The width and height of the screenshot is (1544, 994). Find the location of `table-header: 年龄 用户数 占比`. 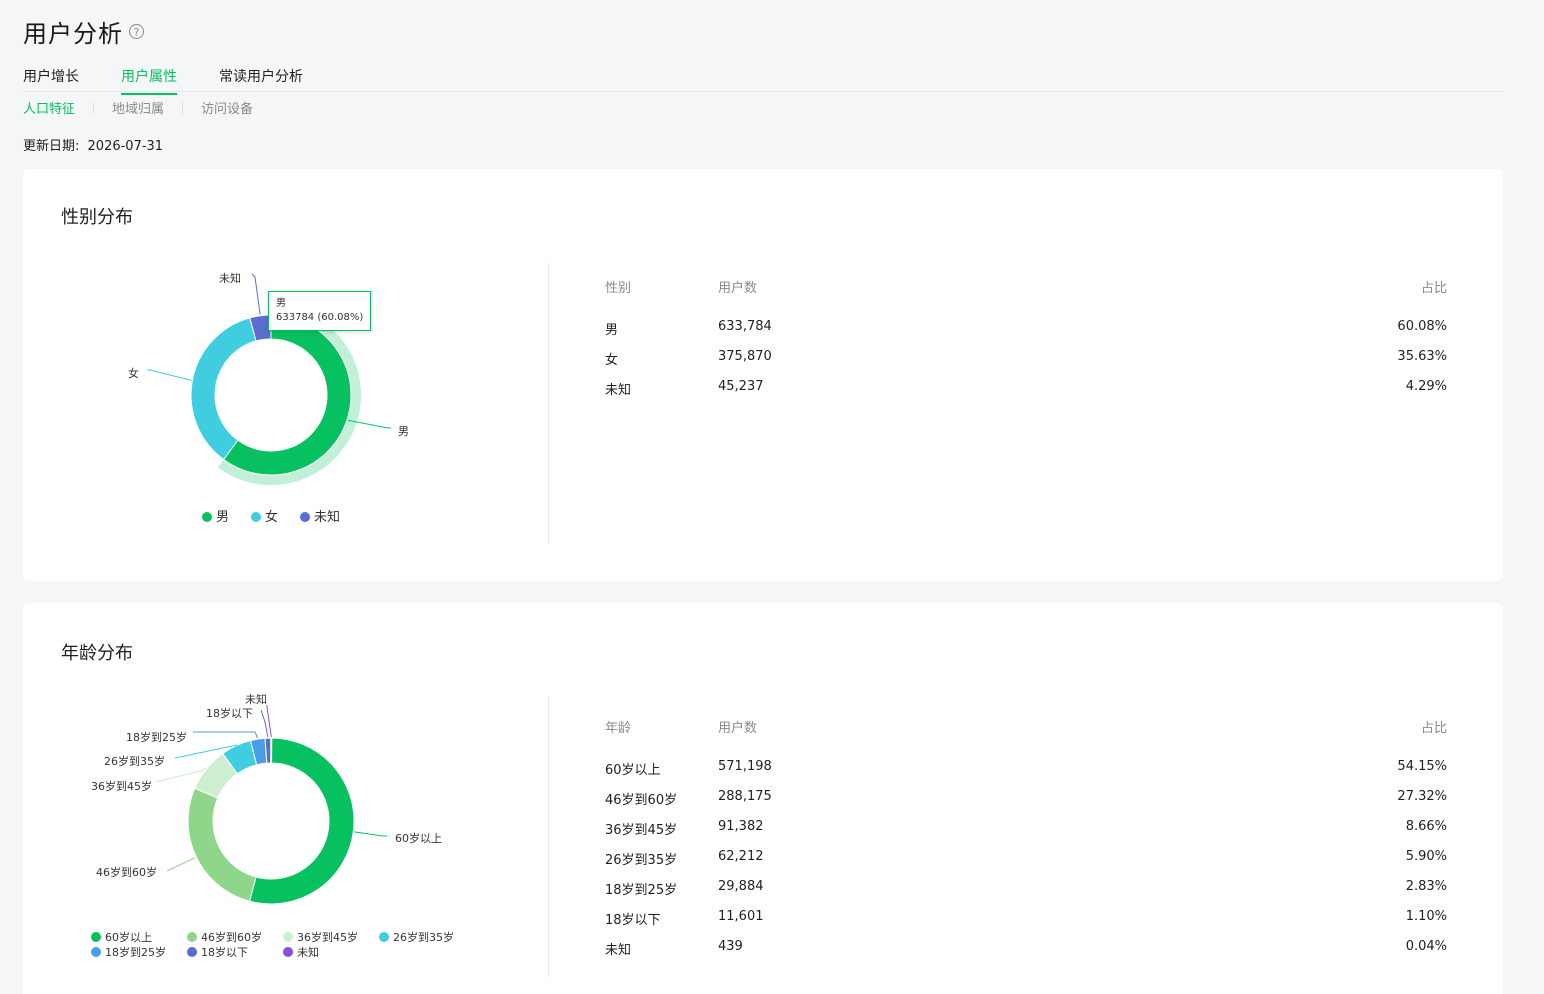

table-header: 年龄 用户数 占比 is located at coordinates (1026, 732).